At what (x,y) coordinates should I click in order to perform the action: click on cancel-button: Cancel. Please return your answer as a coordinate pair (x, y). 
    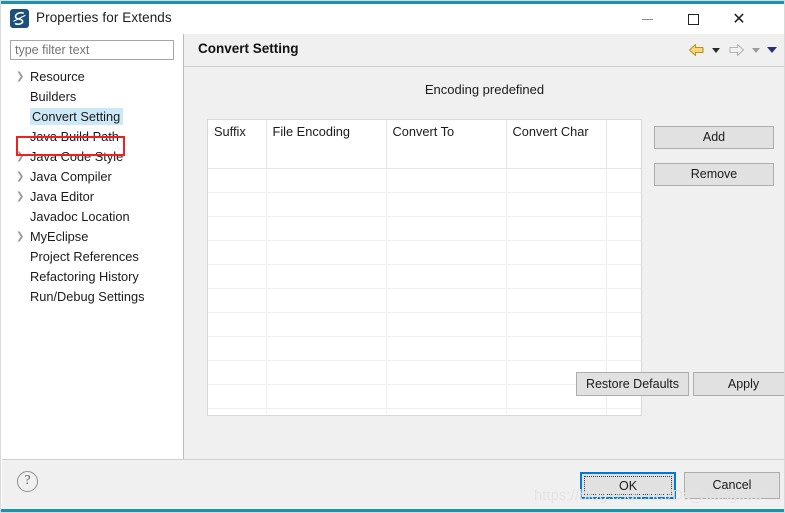
    Looking at the image, I should click on (732, 485).